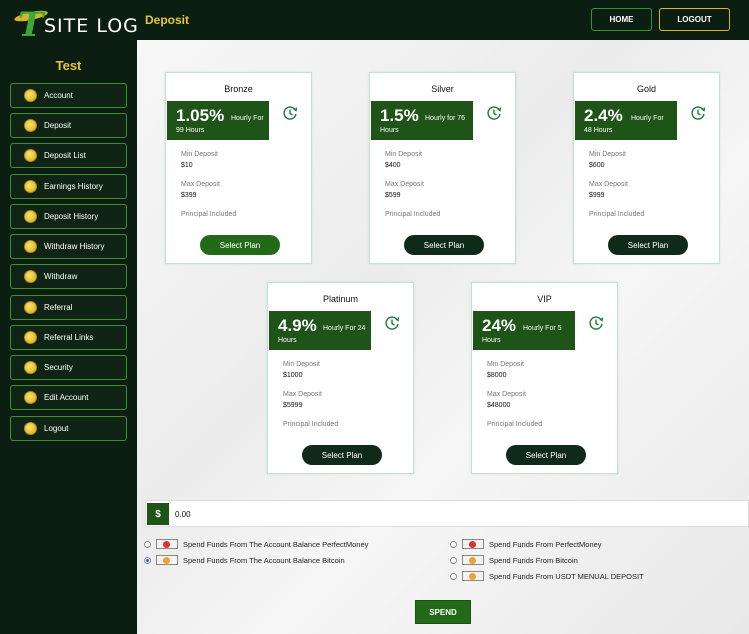  What do you see at coordinates (597, 195) in the screenshot?
I see `max-deposit-value: $999` at bounding box center [597, 195].